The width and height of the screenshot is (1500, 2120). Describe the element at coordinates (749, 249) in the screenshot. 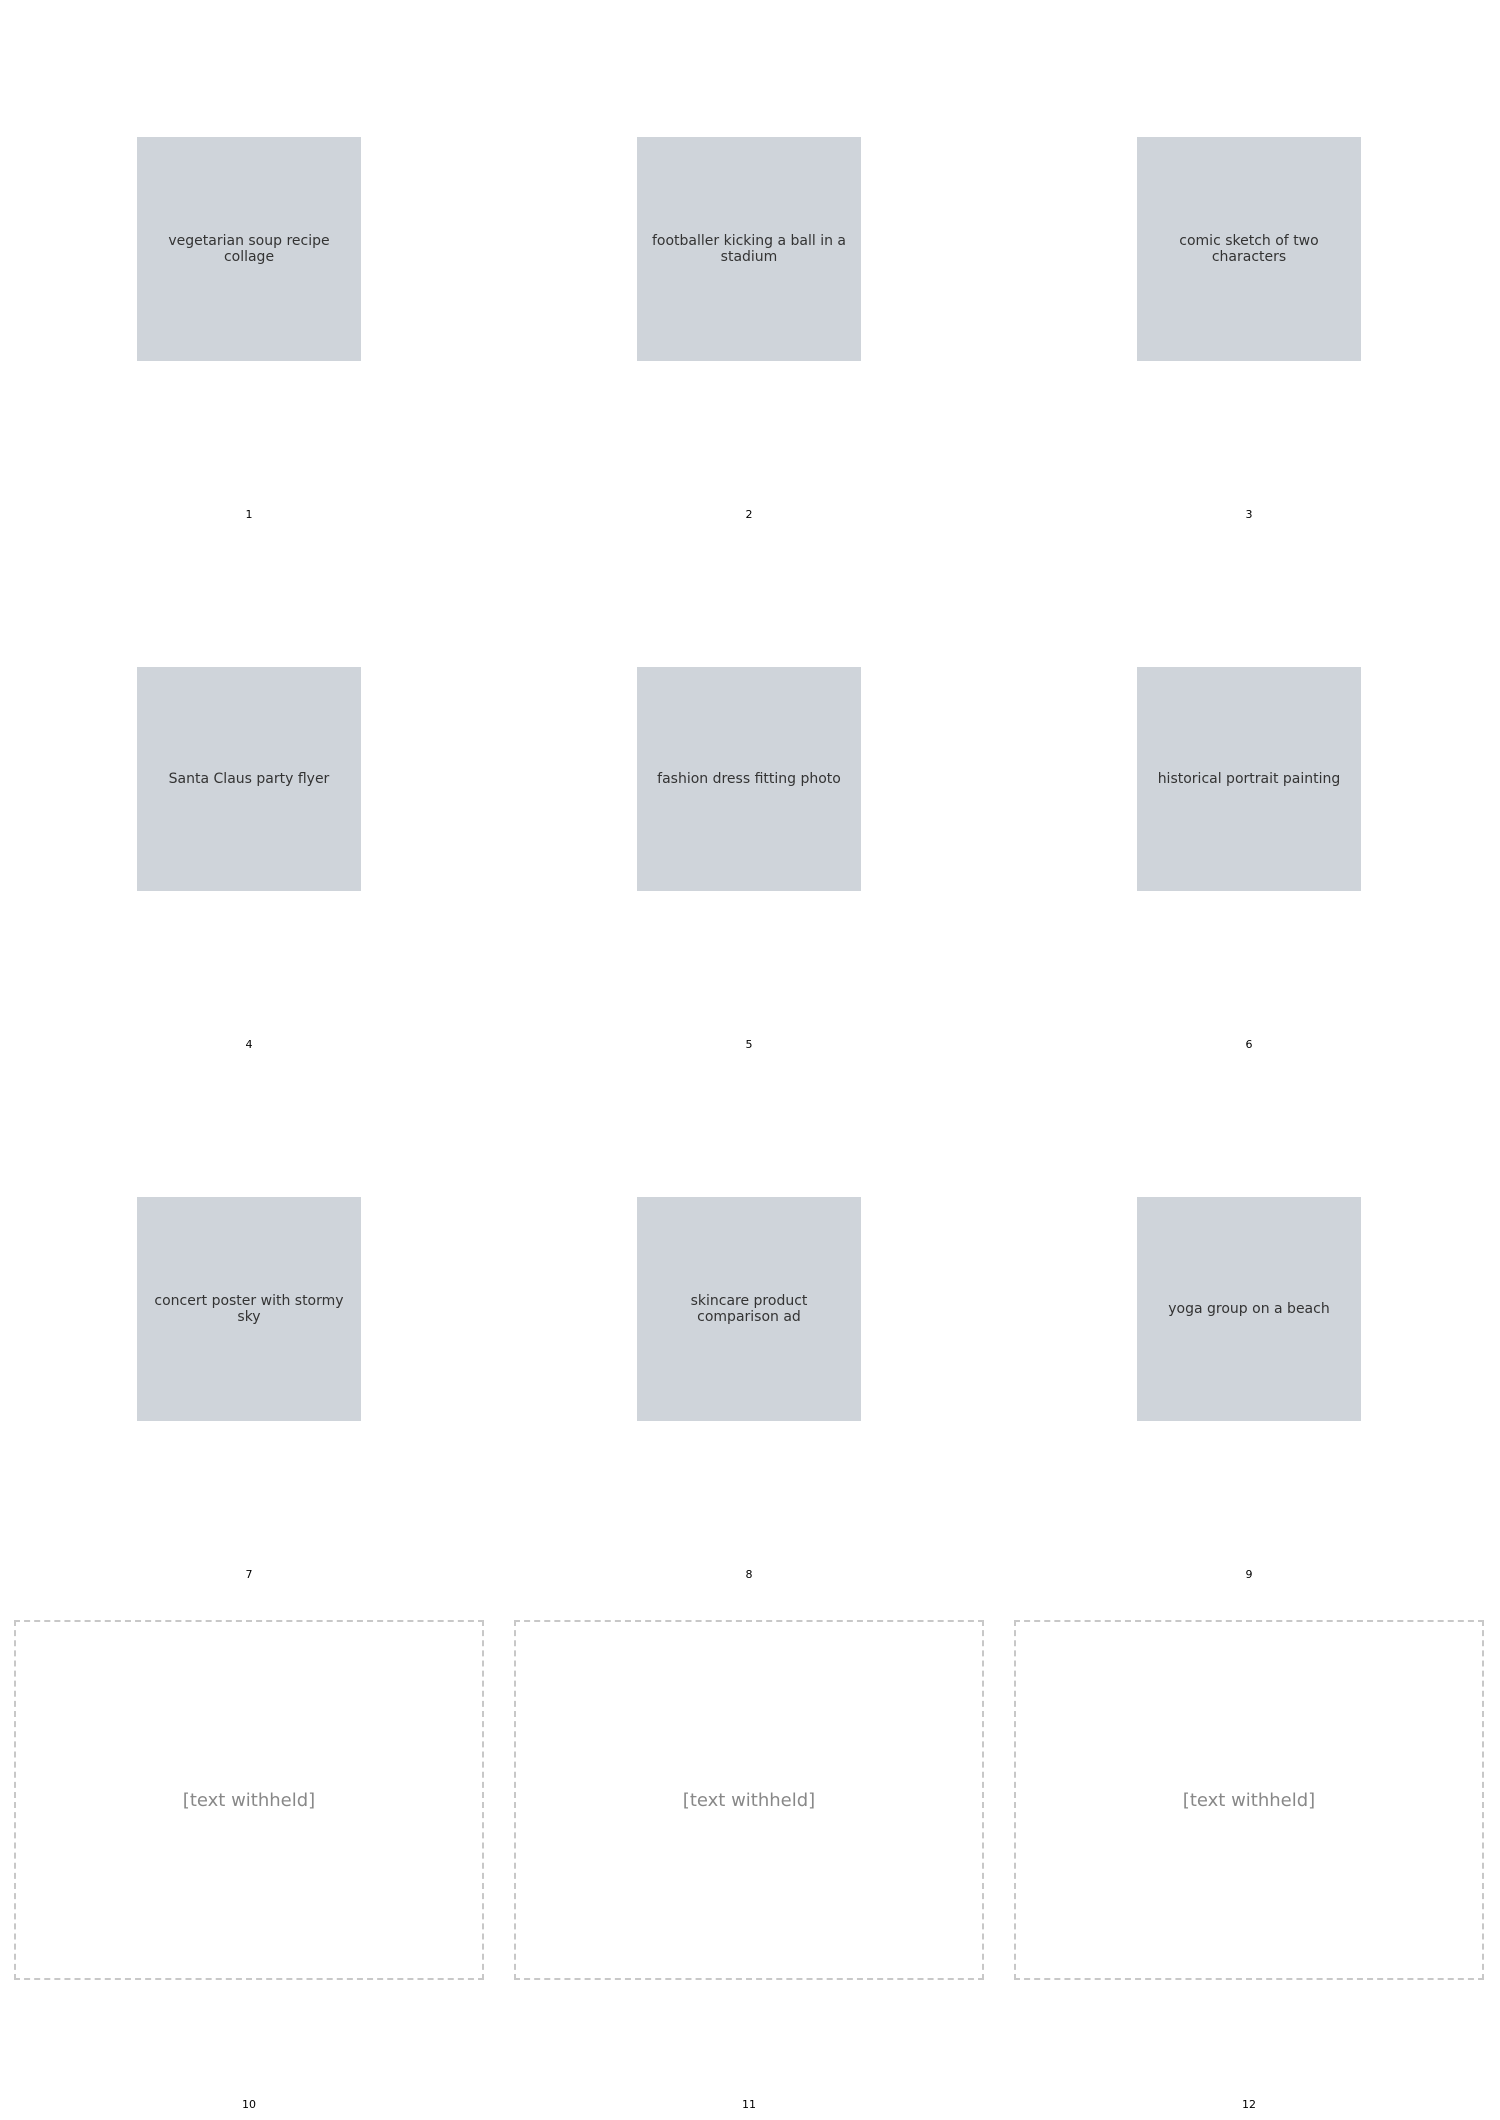

I see `tile-2: footballer kicking a ball in a stadium` at that location.